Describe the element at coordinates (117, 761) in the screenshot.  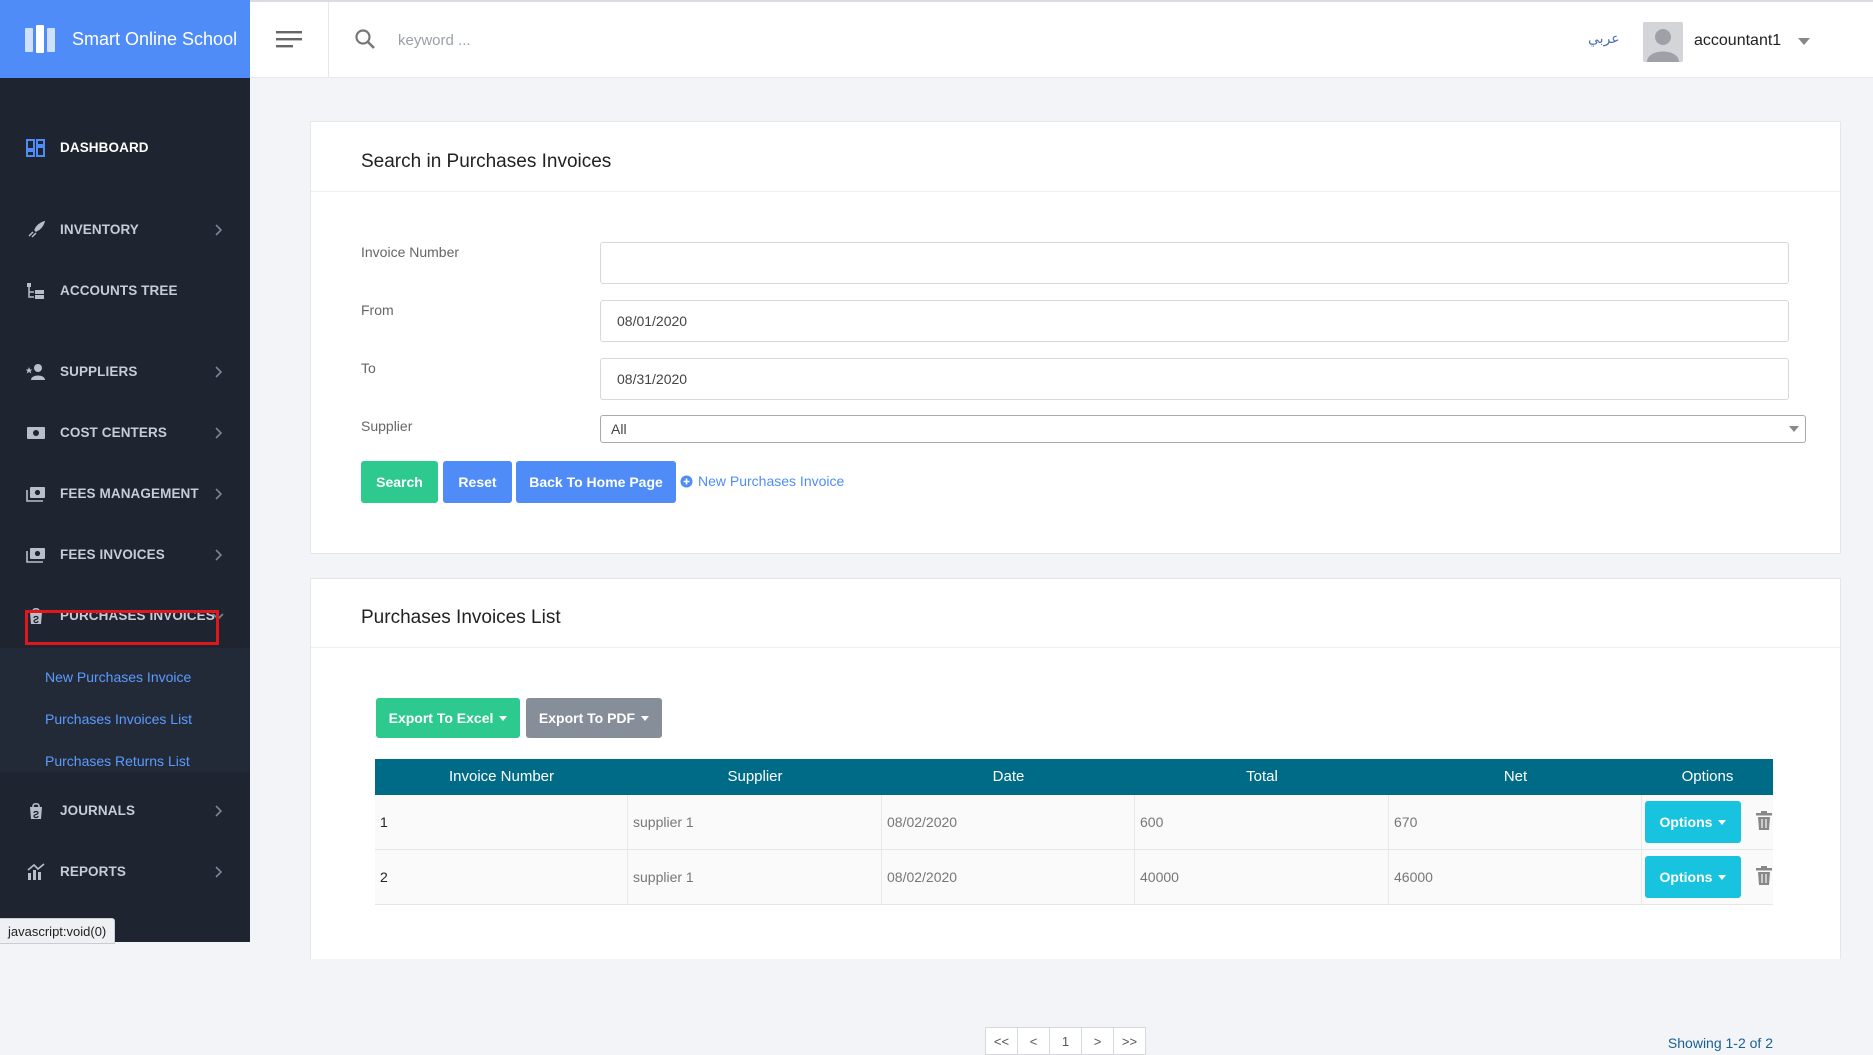
I see `submenu-purchases-returns-list: Purchases Returns List` at that location.